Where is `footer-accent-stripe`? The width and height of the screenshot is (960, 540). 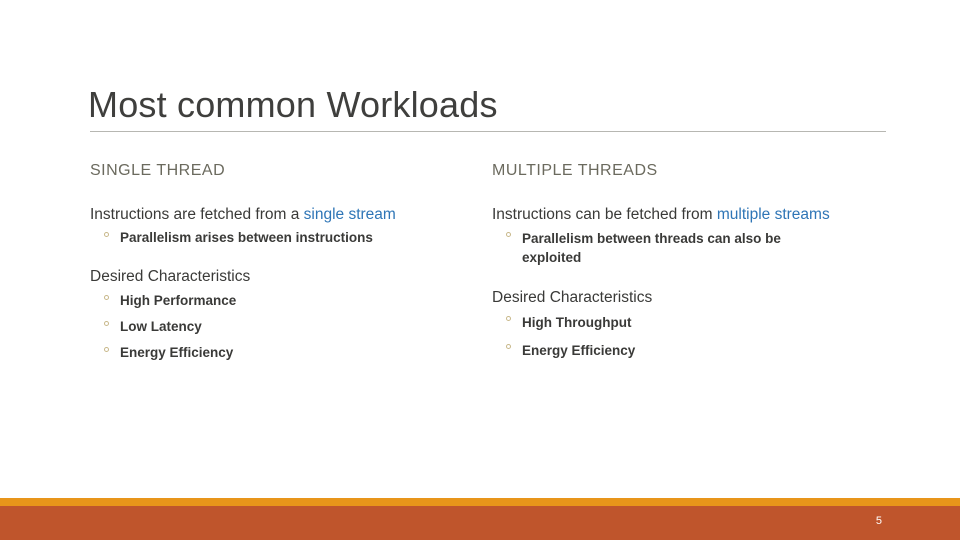
footer-accent-stripe is located at coordinates (480, 502).